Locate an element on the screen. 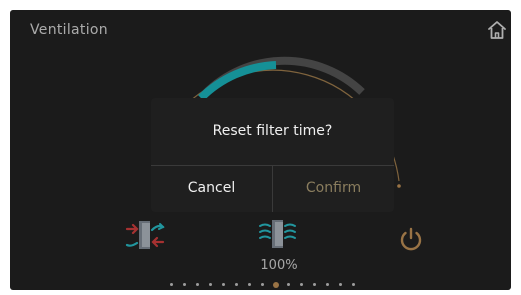 The image size is (521, 295). dialog-message: Reset filter time? is located at coordinates (272, 131).